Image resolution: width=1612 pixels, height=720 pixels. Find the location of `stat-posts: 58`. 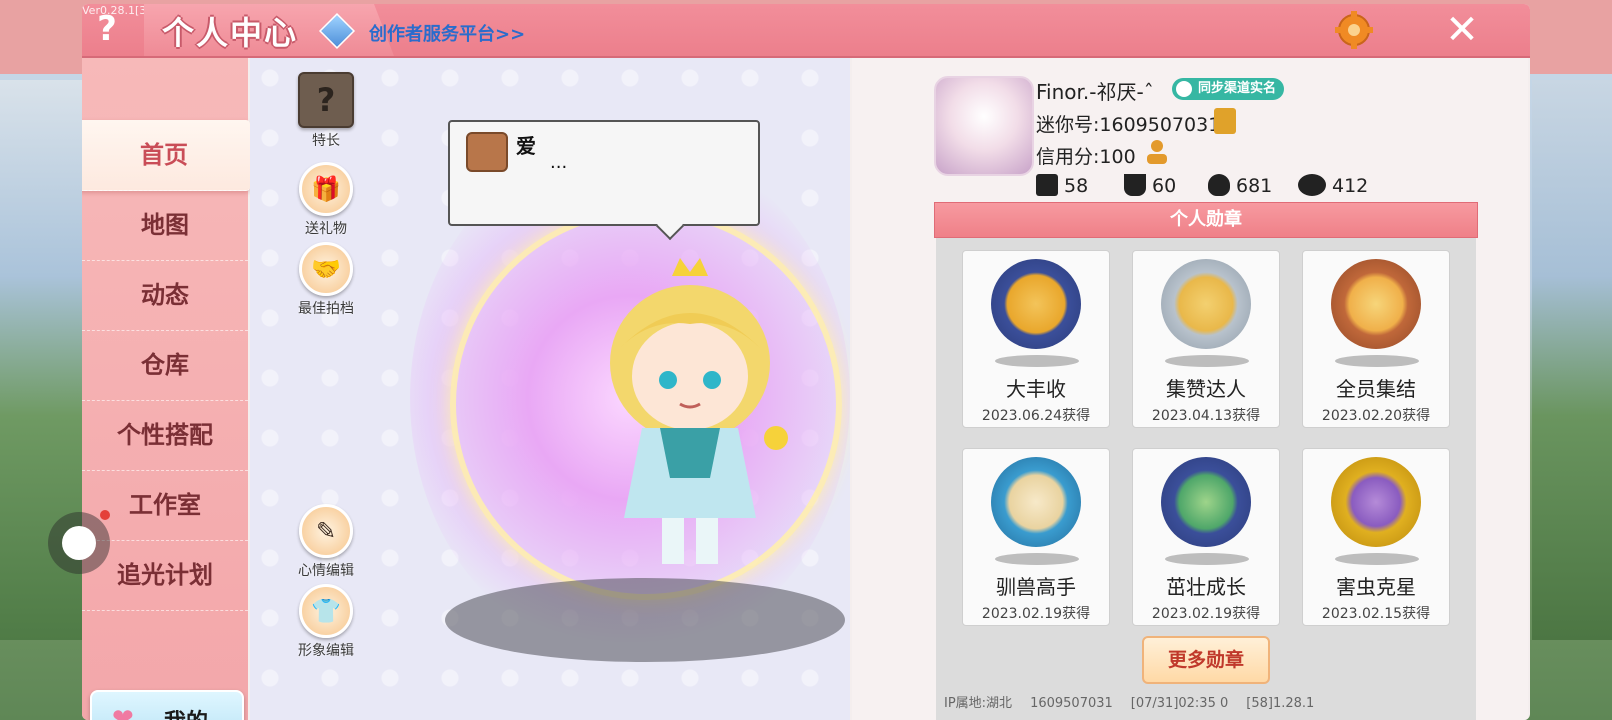

stat-posts: 58 is located at coordinates (1062, 185).